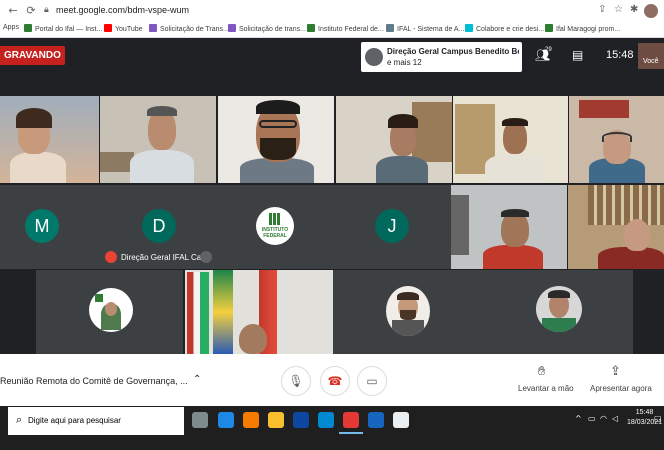 This screenshot has width=664, height=450. What do you see at coordinates (548, 50) in the screenshot?
I see `participant-count: 29` at bounding box center [548, 50].